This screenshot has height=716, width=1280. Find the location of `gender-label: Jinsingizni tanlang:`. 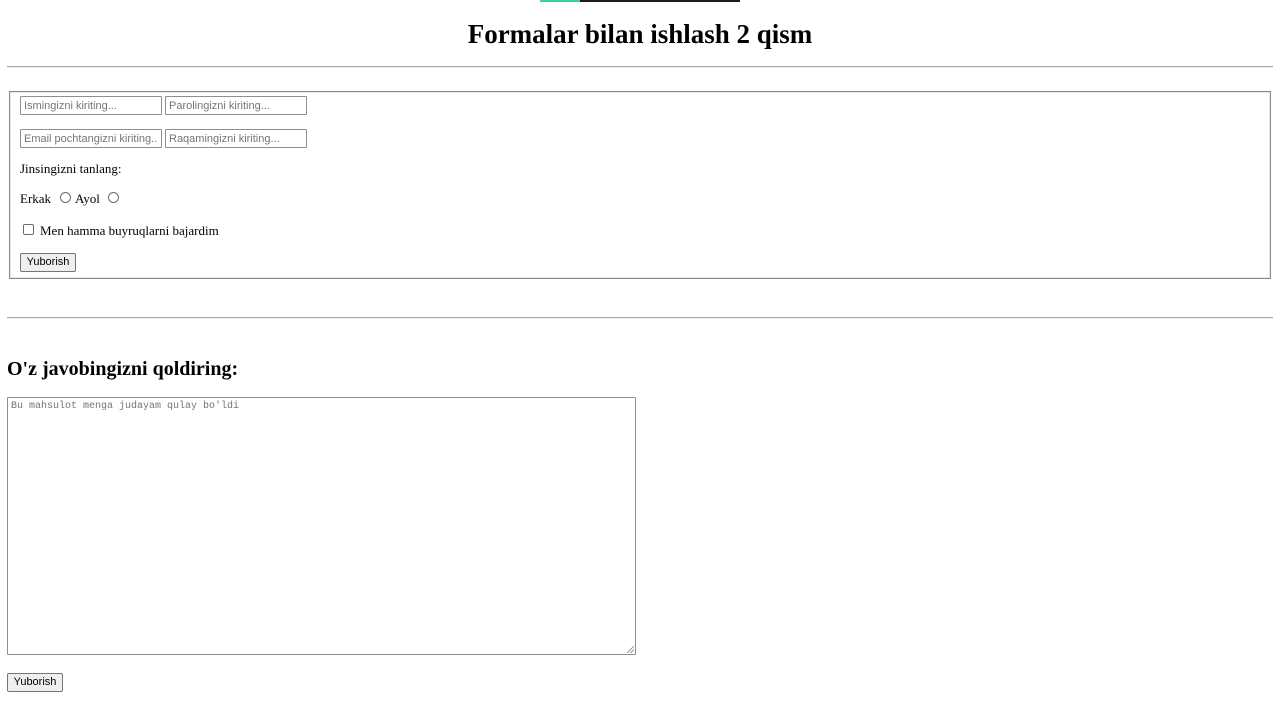

gender-label: Jinsingizni tanlang: is located at coordinates (71, 168).